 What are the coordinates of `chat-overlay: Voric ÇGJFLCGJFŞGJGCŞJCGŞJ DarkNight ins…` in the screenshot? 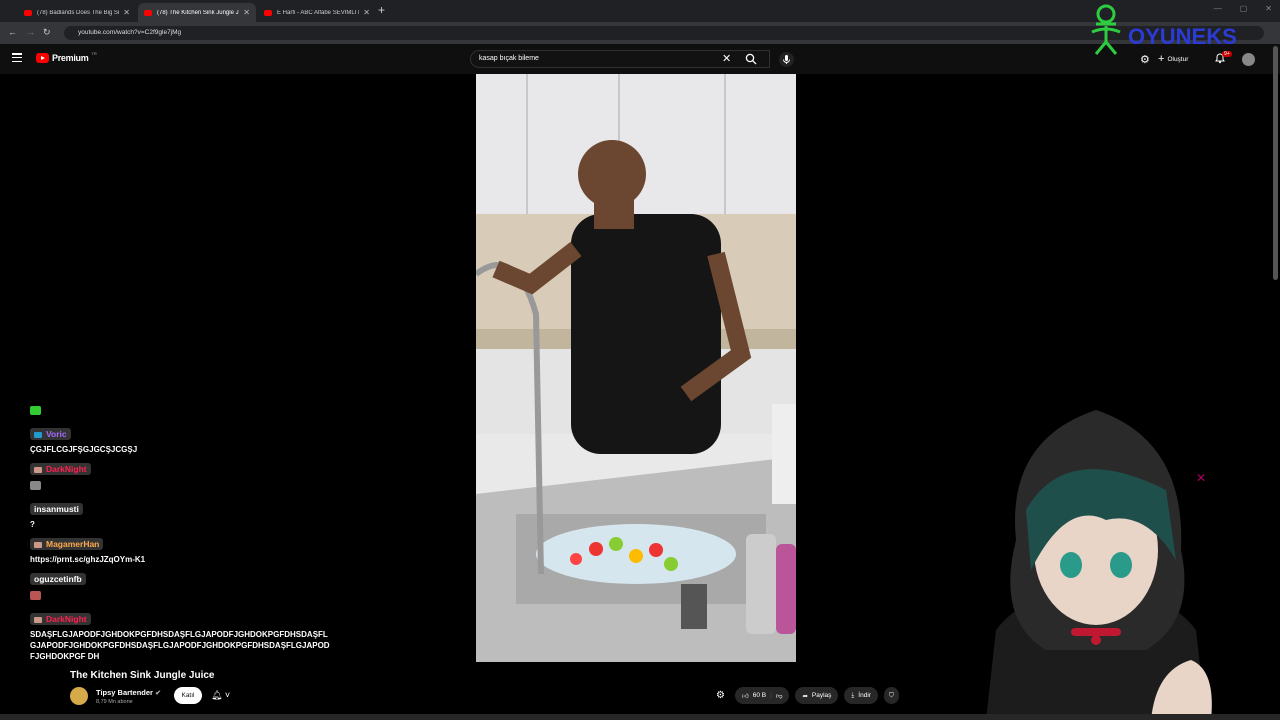 It's located at (195, 534).